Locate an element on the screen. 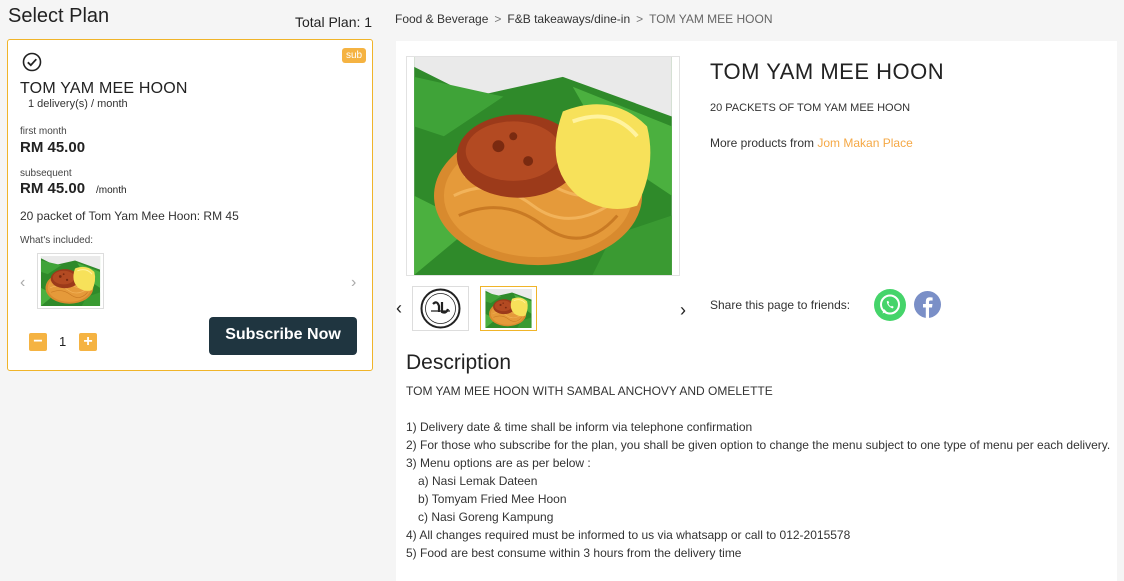 Image resolution: width=1124 pixels, height=581 pixels. whatsapp-icon is located at coordinates (890, 305).